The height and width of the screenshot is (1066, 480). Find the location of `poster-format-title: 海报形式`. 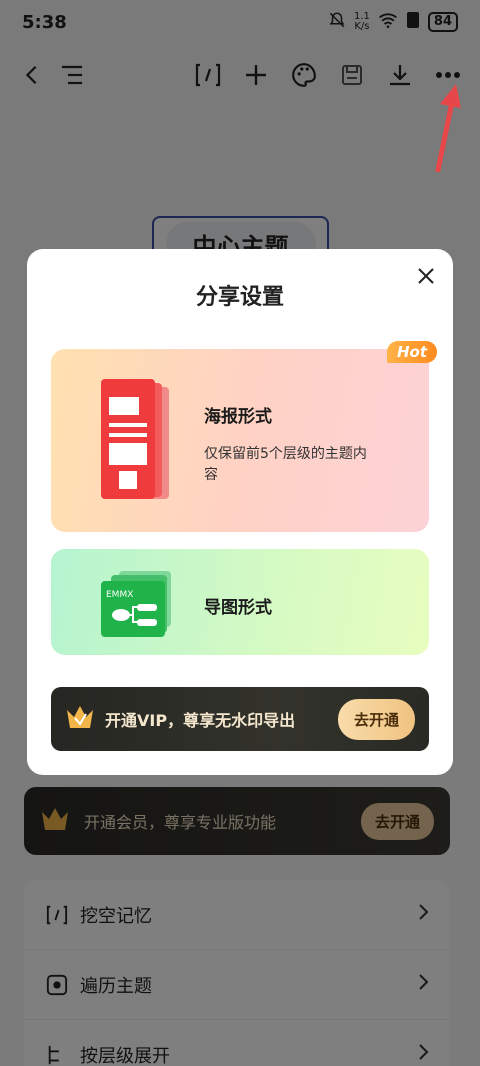

poster-format-title: 海报形式 is located at coordinates (238, 417).